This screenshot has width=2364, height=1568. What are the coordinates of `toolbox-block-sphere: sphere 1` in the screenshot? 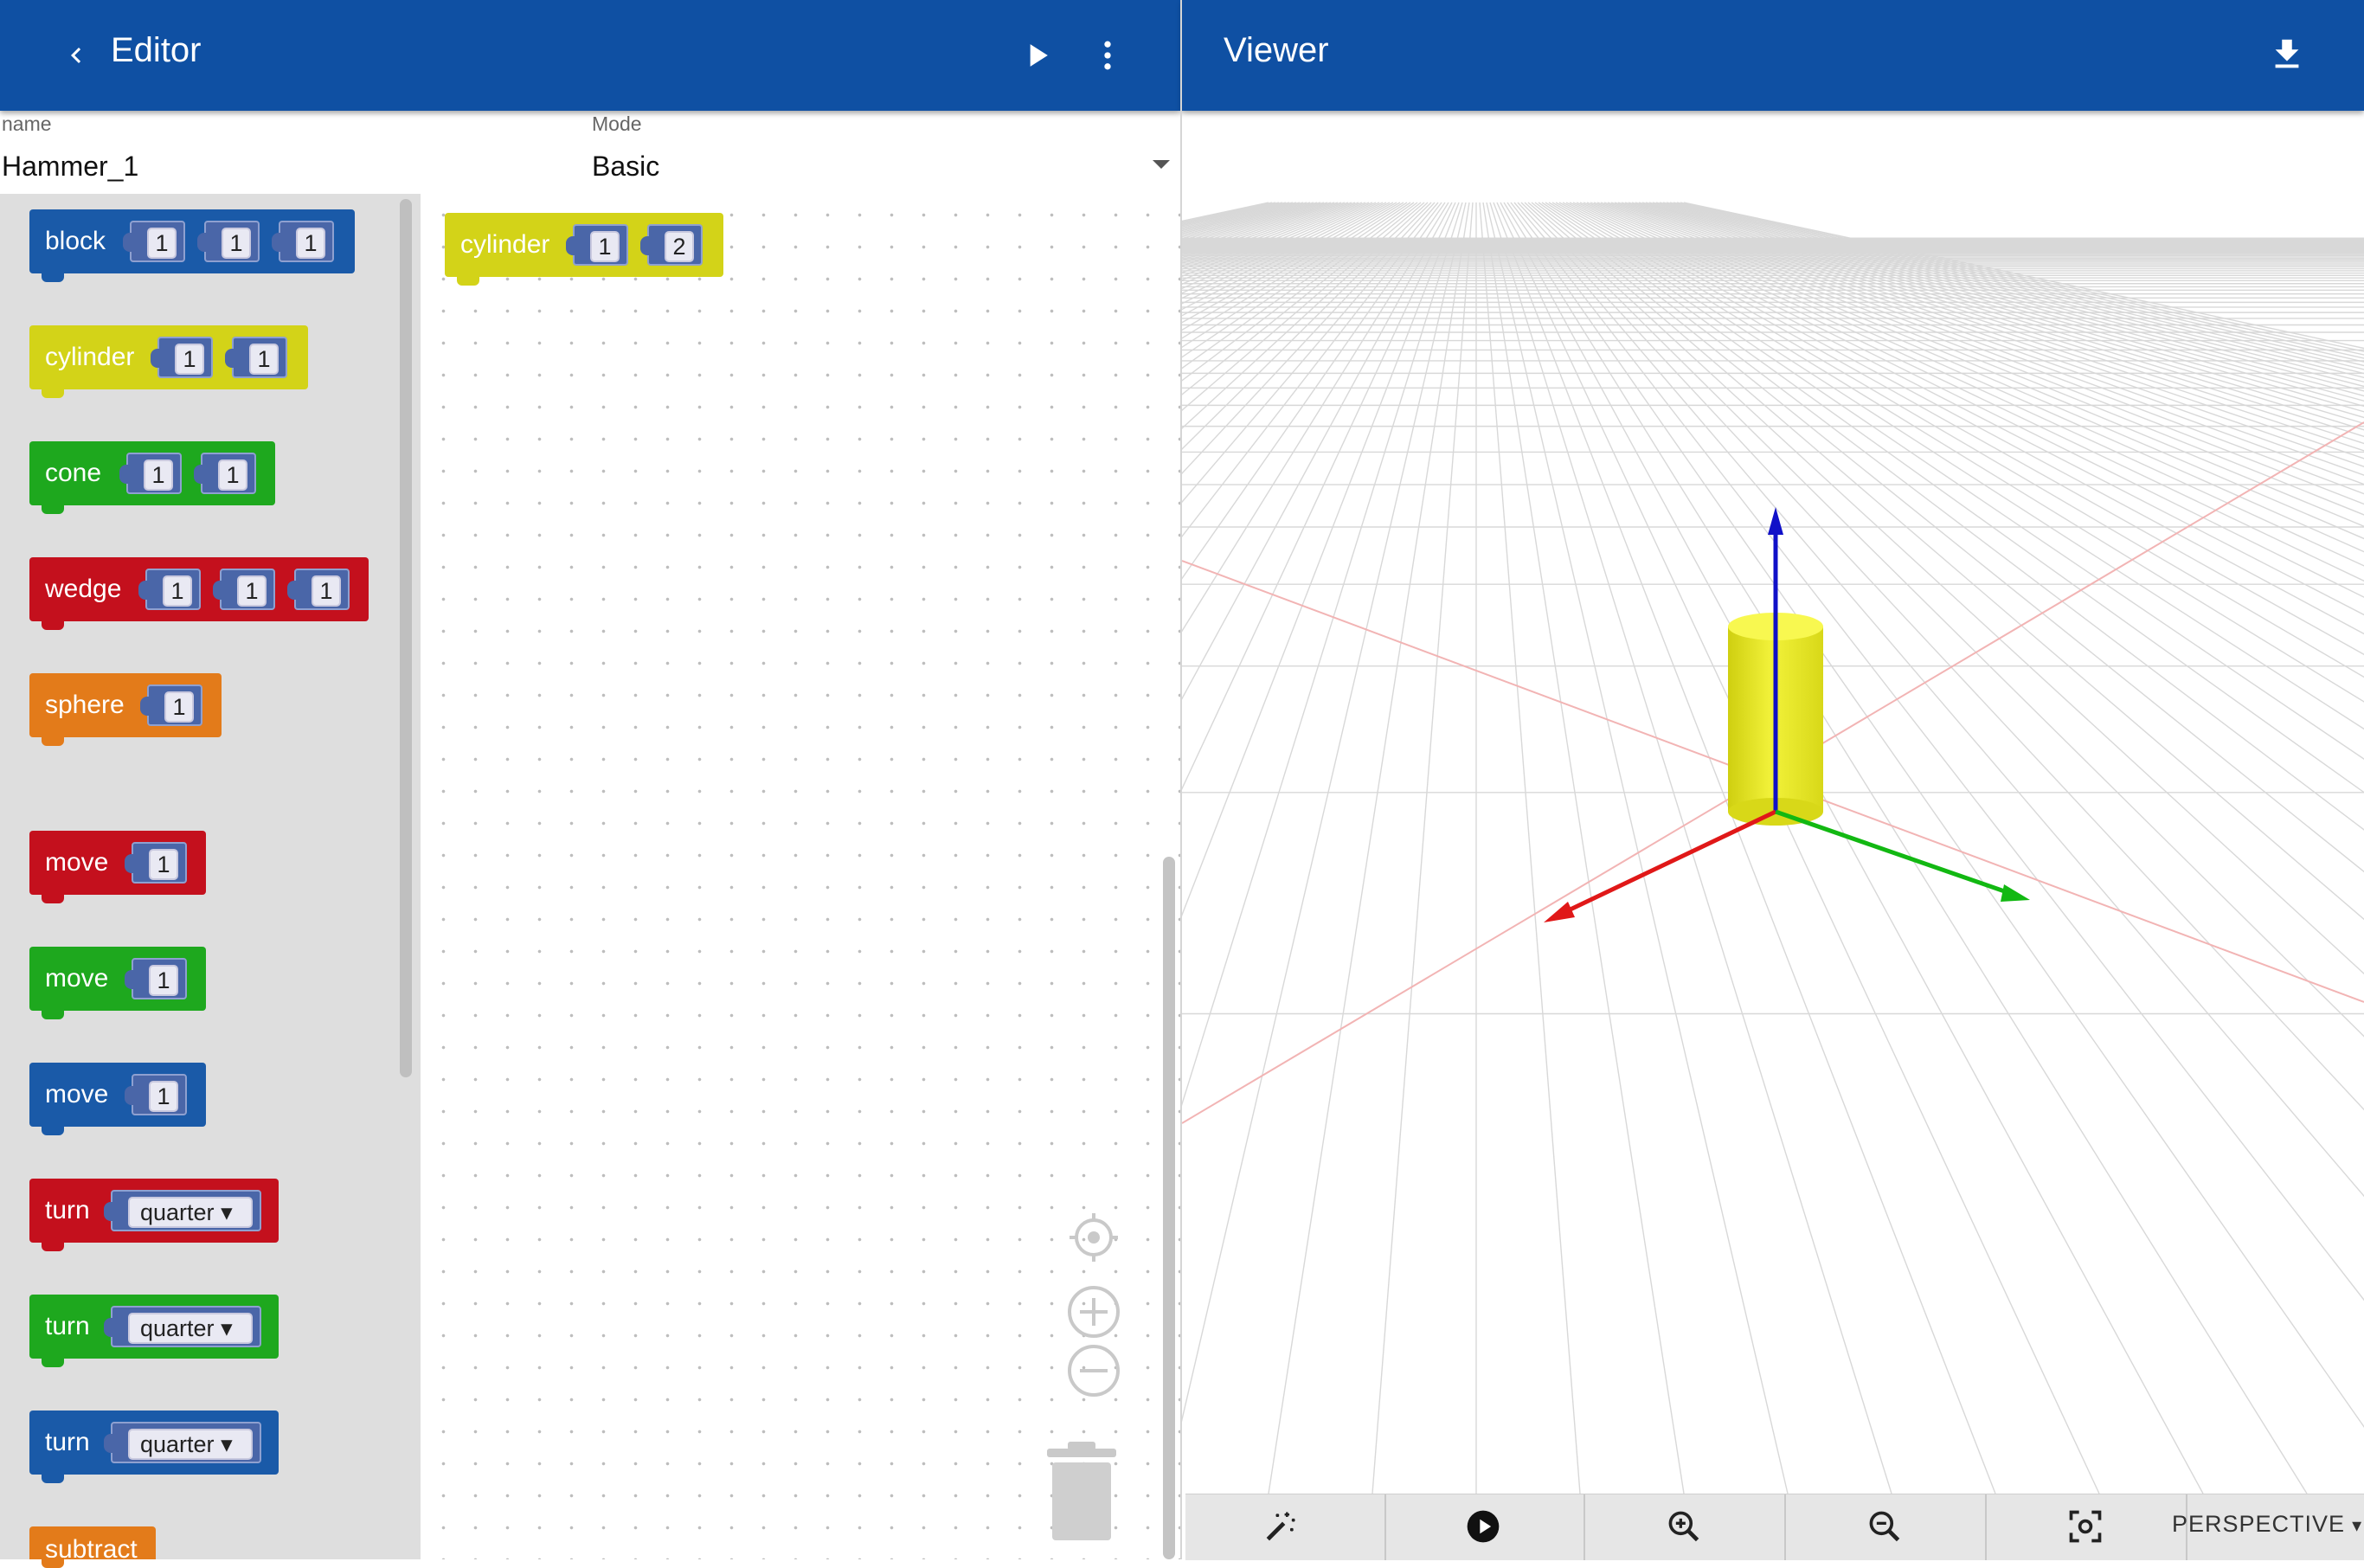 It's located at (125, 709).